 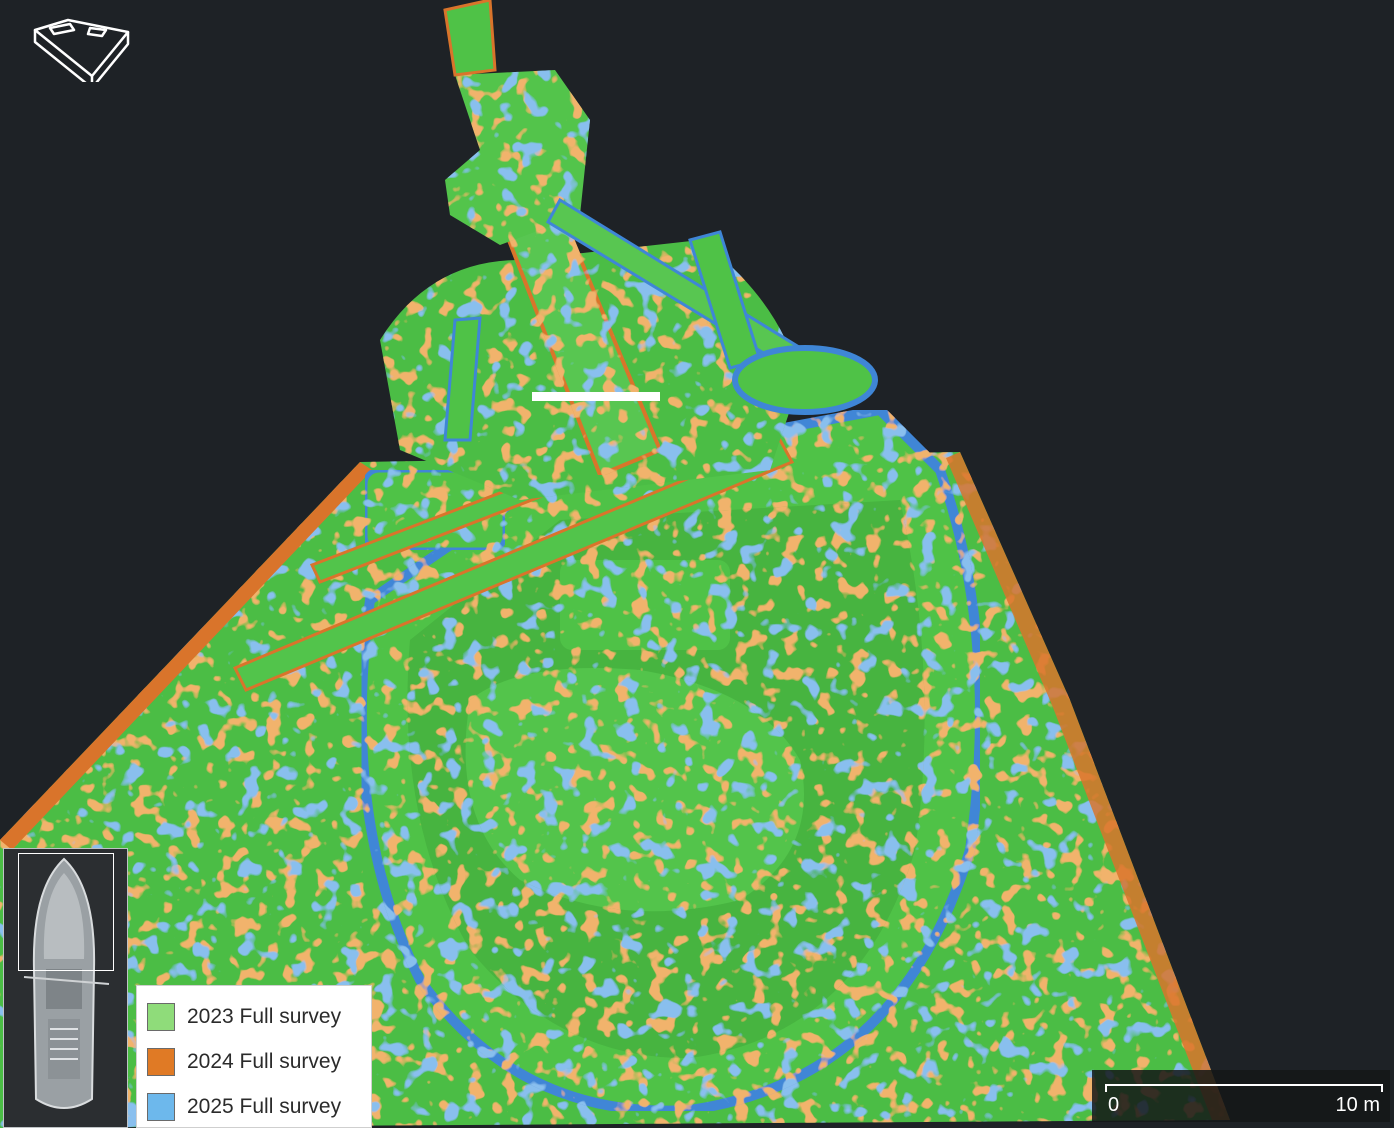 I want to click on legend-label: 2023 Full survey, so click(x=264, y=1016).